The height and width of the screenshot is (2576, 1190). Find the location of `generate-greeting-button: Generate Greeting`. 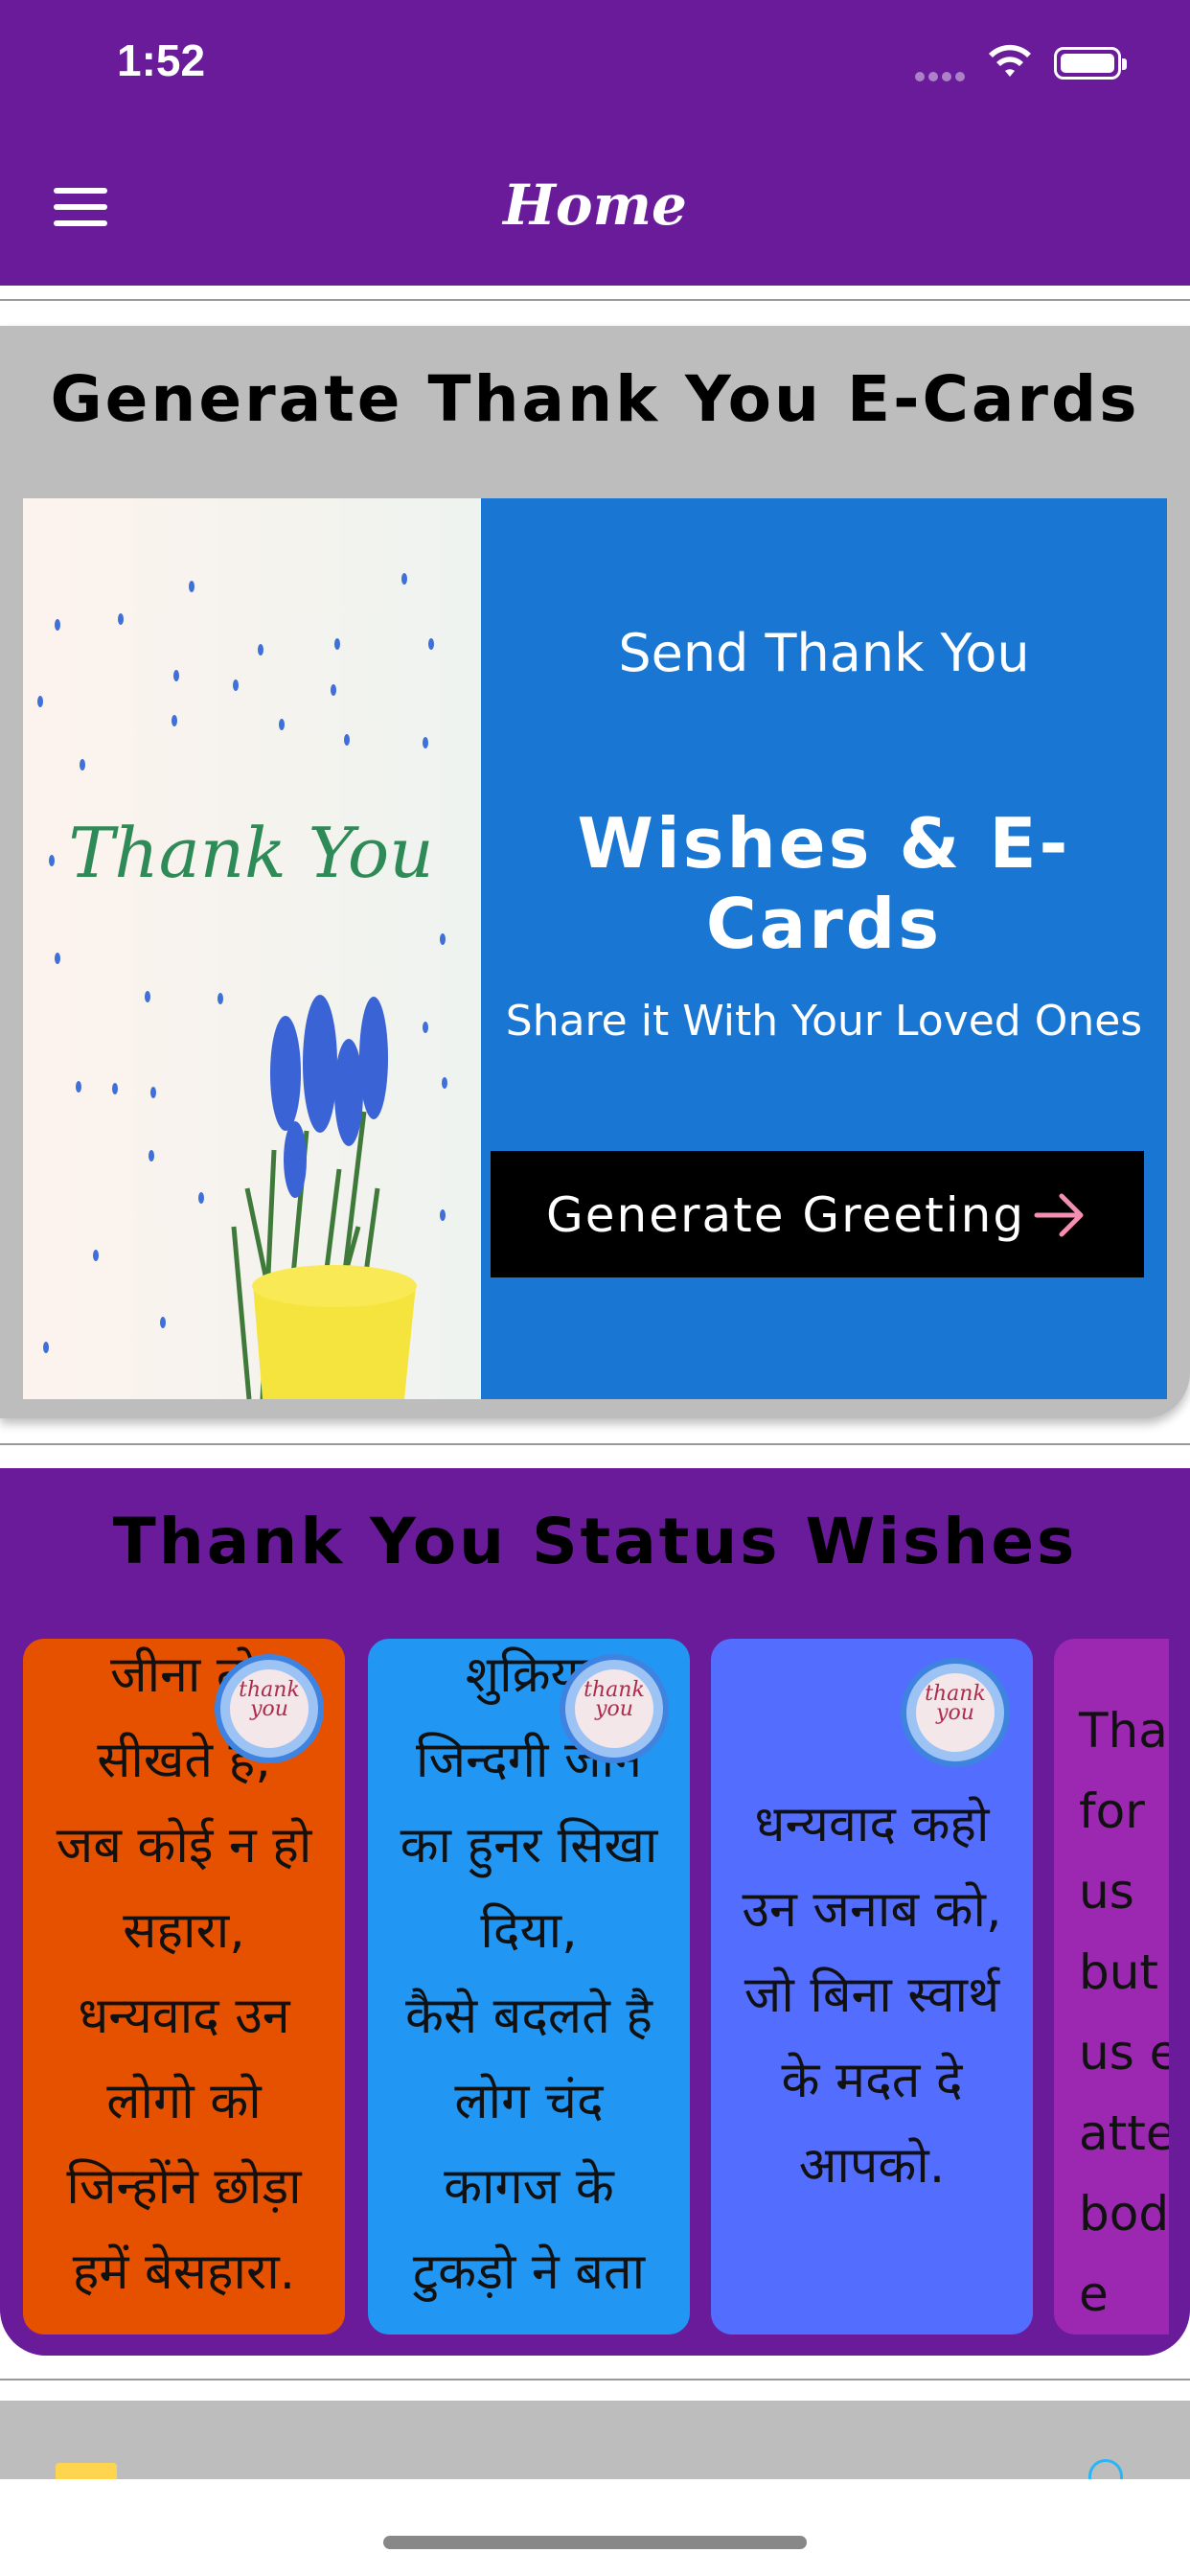

generate-greeting-button: Generate Greeting is located at coordinates (818, 1214).